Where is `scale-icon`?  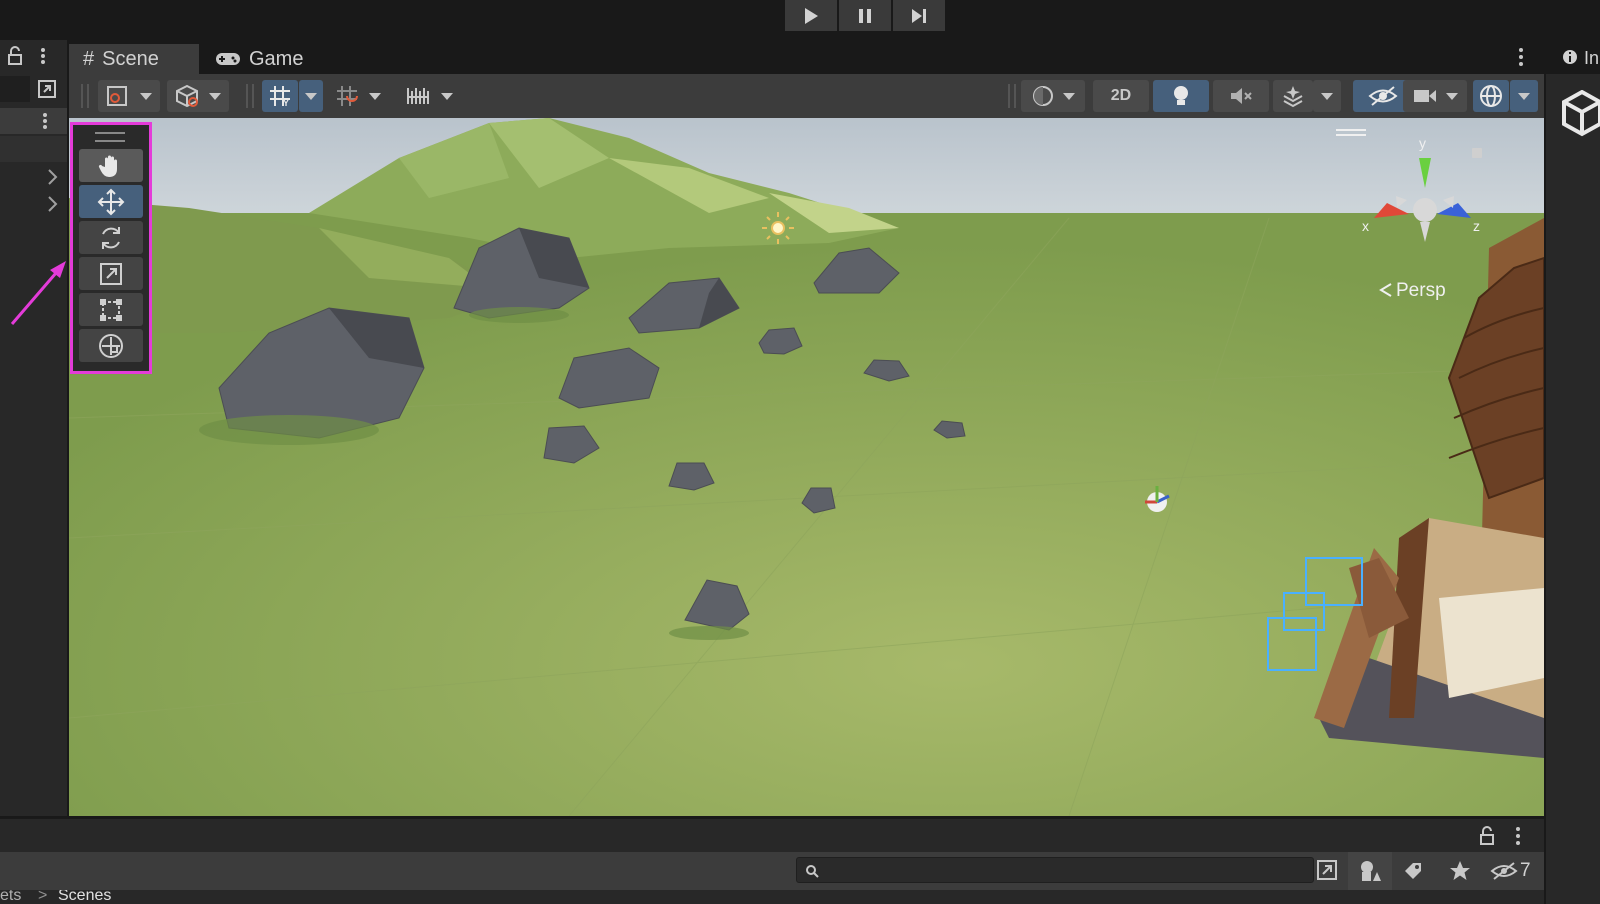 scale-icon is located at coordinates (111, 273).